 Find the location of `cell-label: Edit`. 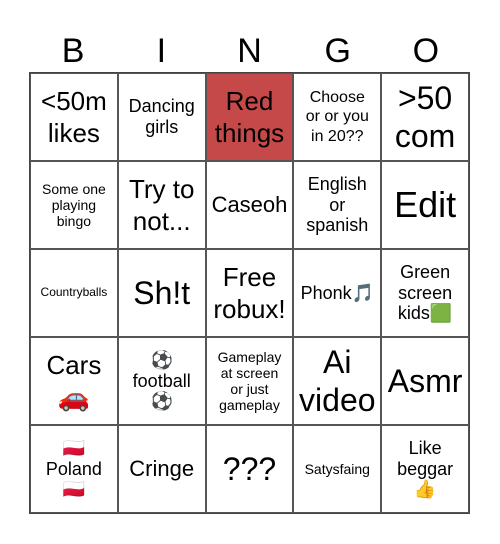

cell-label: Edit is located at coordinates (425, 205).